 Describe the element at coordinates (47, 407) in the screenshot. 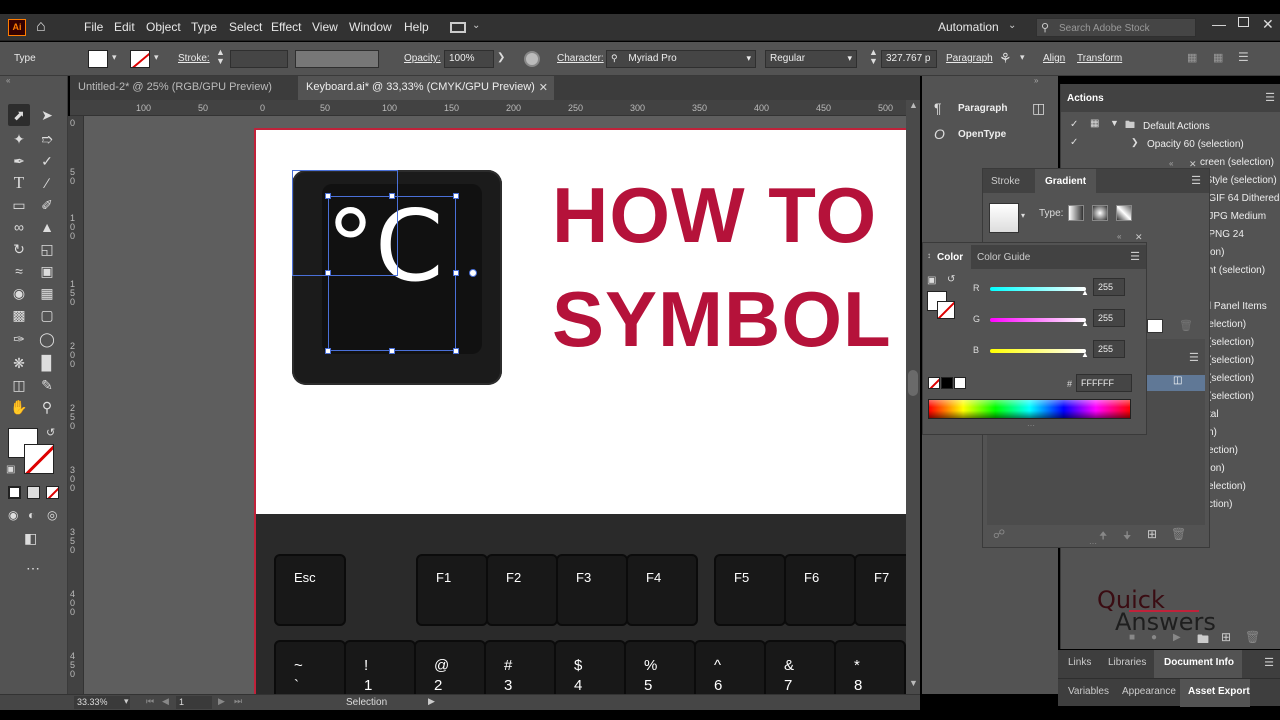

I see `zoom-tool-icon: ⚲` at that location.